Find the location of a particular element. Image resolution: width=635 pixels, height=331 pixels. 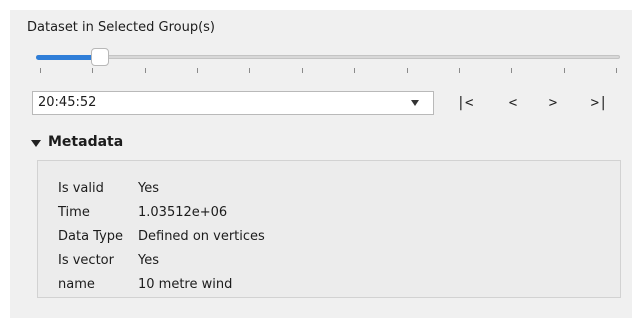

time-value: 20:45:52 is located at coordinates (67, 102).